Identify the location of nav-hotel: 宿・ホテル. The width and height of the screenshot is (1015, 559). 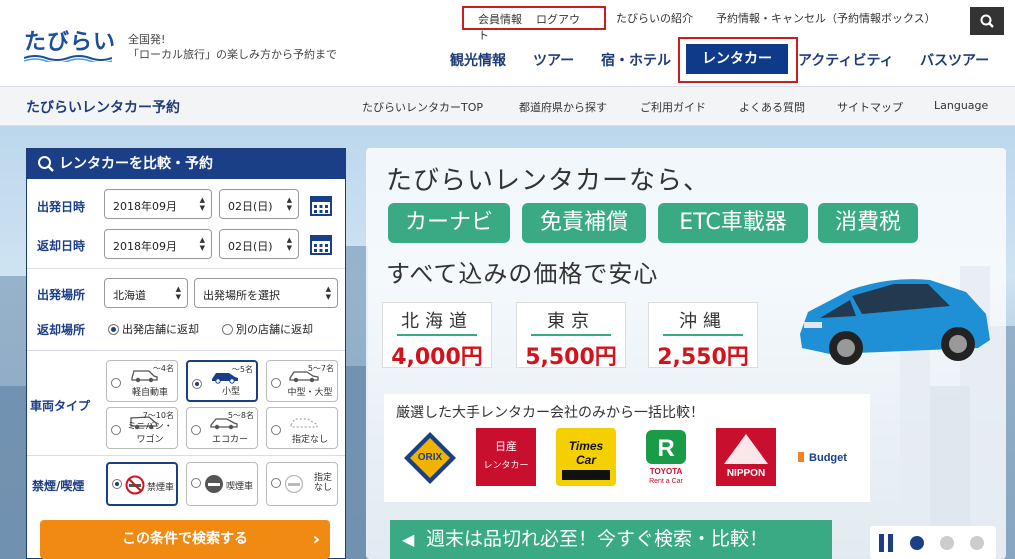
(636, 60).